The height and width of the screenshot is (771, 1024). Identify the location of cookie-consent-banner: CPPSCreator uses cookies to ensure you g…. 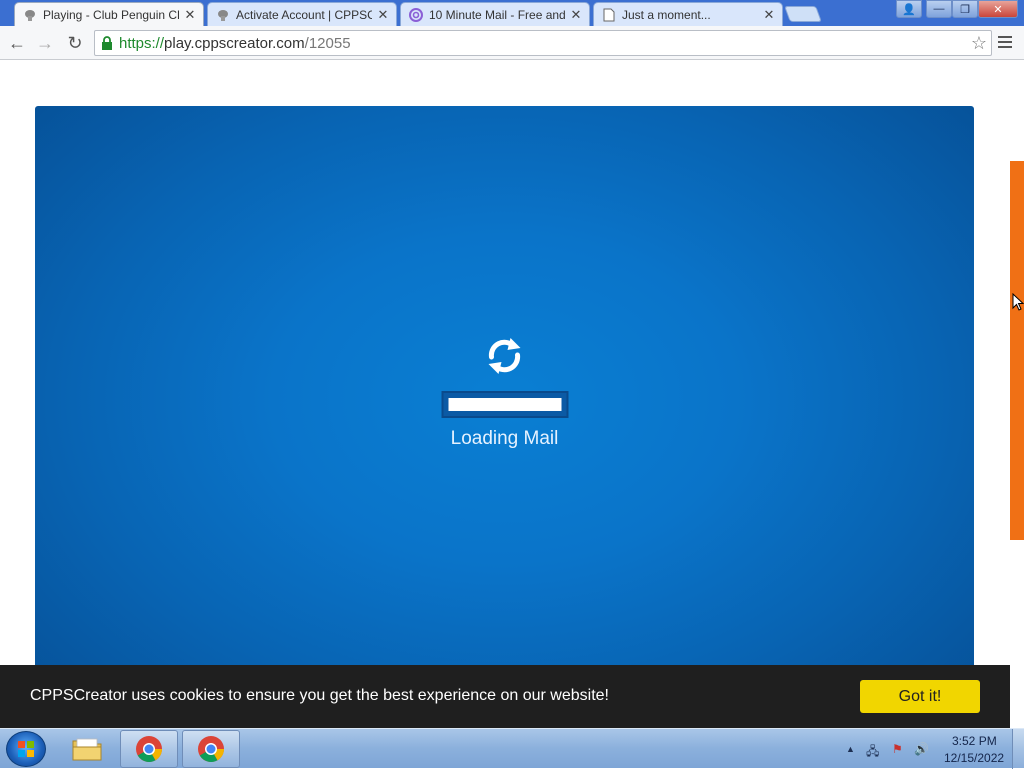
(505, 696).